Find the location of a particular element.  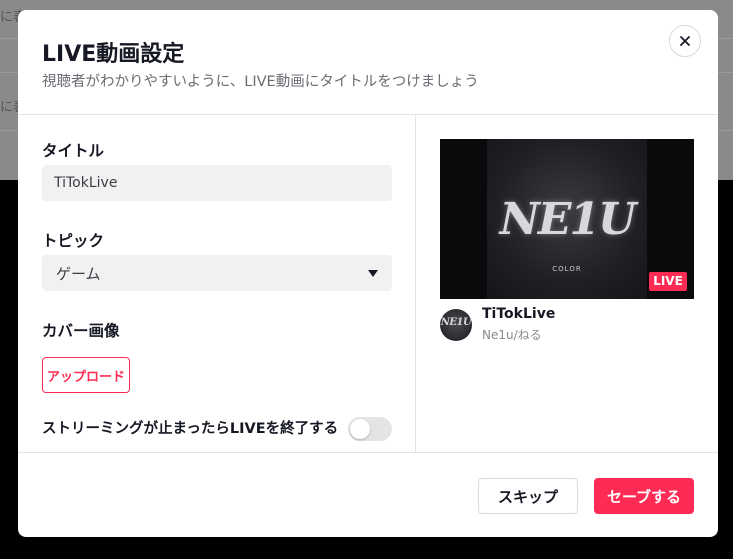

live-preview-thumbnail: NE1U COLOR LIVE is located at coordinates (567, 219).